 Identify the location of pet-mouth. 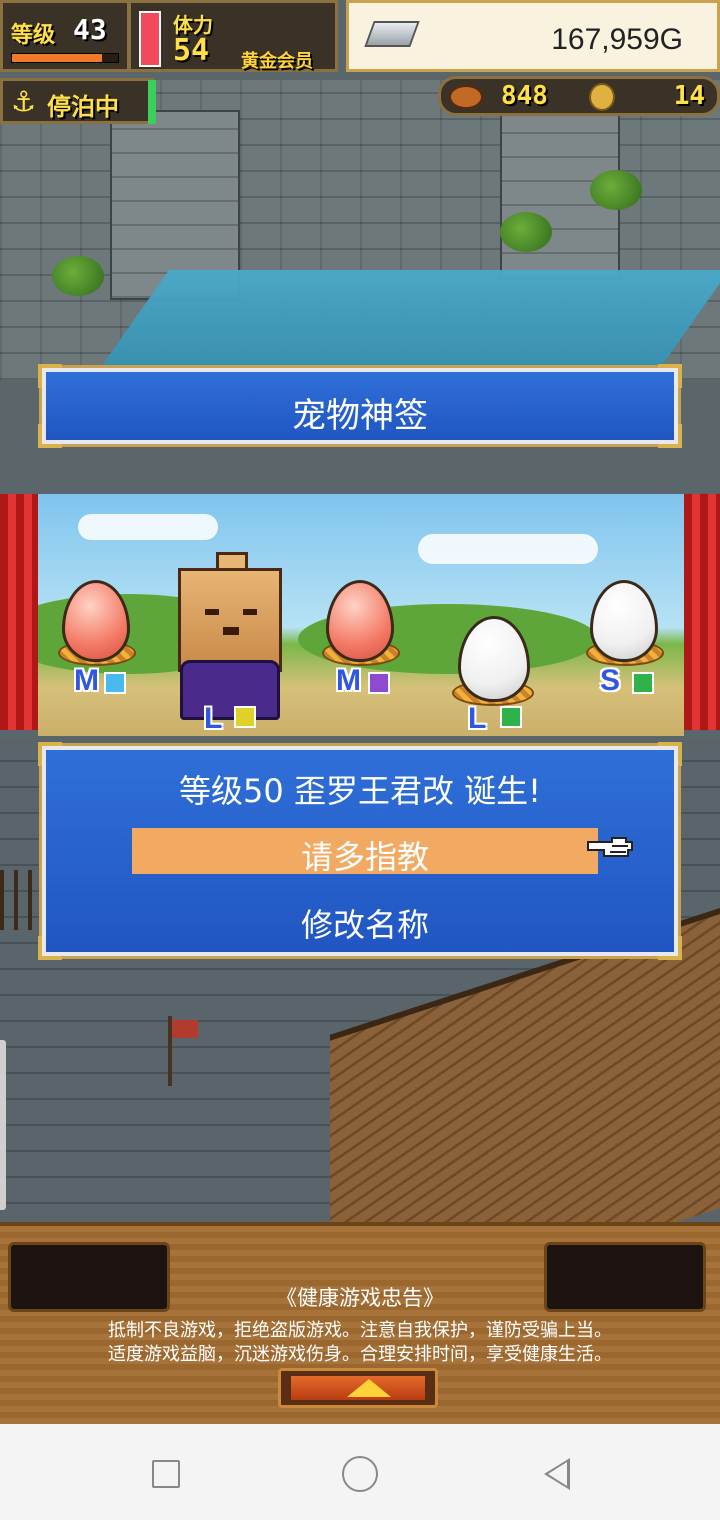
(231, 631).